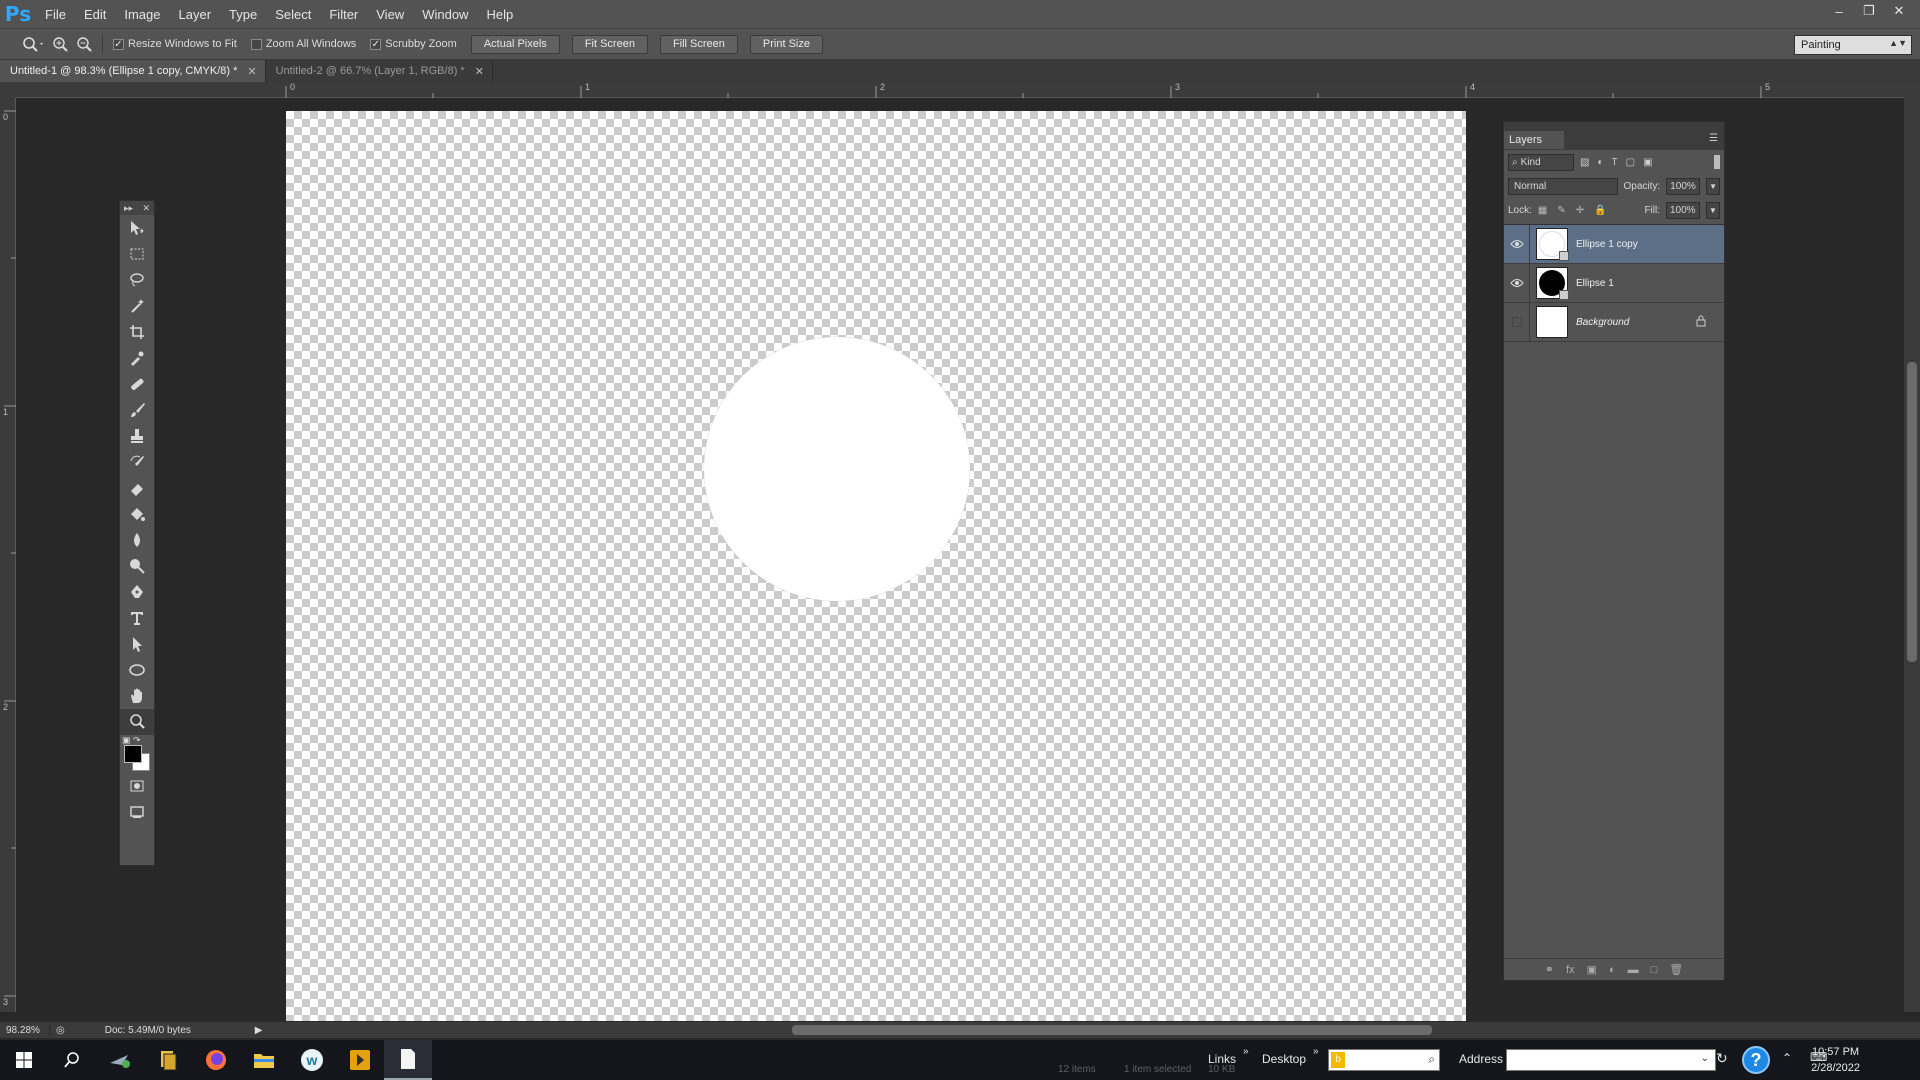 The width and height of the screenshot is (1920, 1080). I want to click on eraser-tool-icon, so click(137, 488).